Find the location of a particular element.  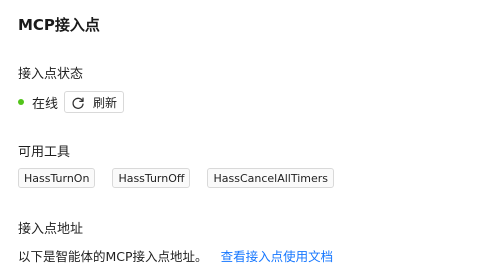

refresh-icon is located at coordinates (78, 102).